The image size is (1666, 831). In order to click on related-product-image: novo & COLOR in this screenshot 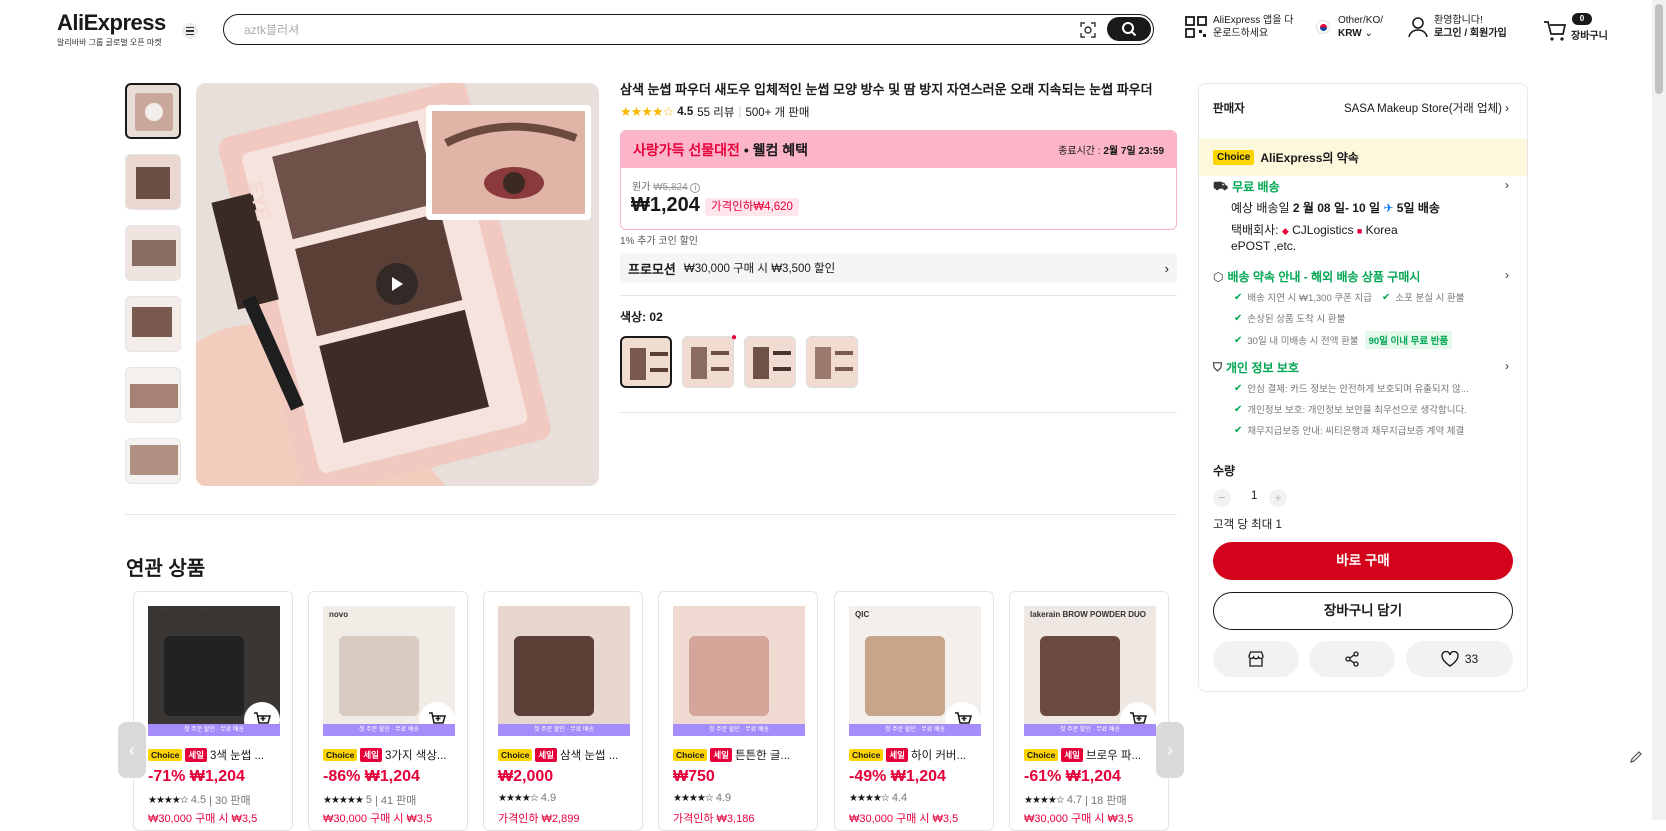, I will do `click(214, 671)`.